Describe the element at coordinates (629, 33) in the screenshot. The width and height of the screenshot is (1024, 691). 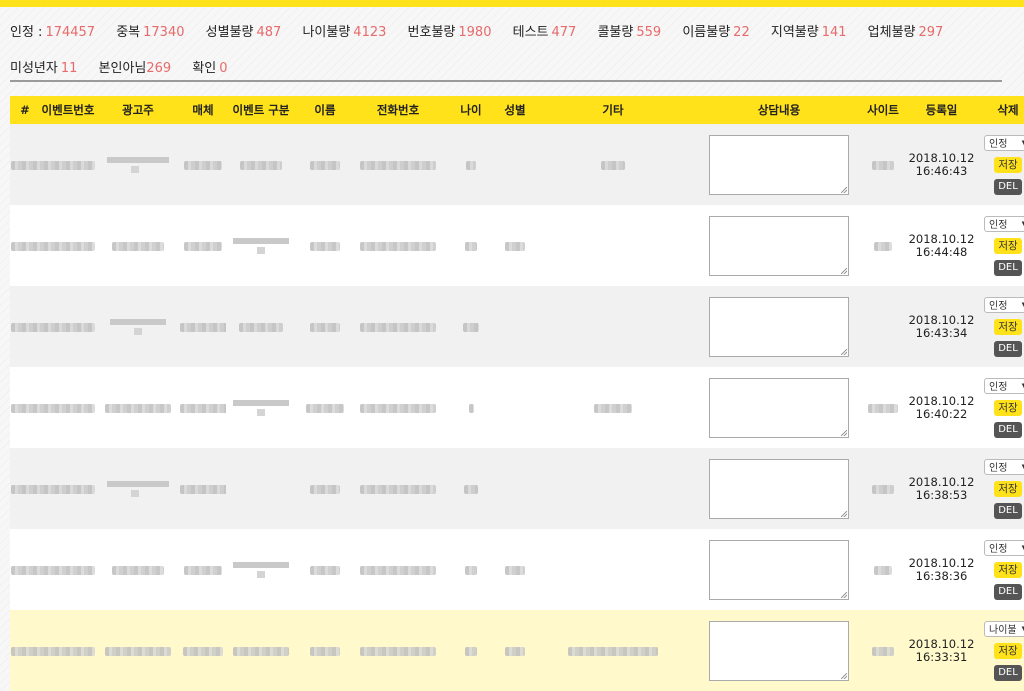
I see `stat-call-invalid: 콜불량 559` at that location.